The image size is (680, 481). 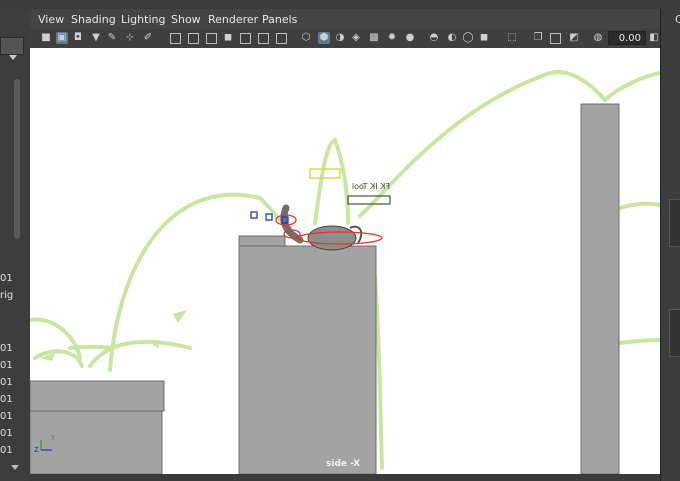 What do you see at coordinates (600, 288) in the screenshot?
I see `tall-pillar` at bounding box center [600, 288].